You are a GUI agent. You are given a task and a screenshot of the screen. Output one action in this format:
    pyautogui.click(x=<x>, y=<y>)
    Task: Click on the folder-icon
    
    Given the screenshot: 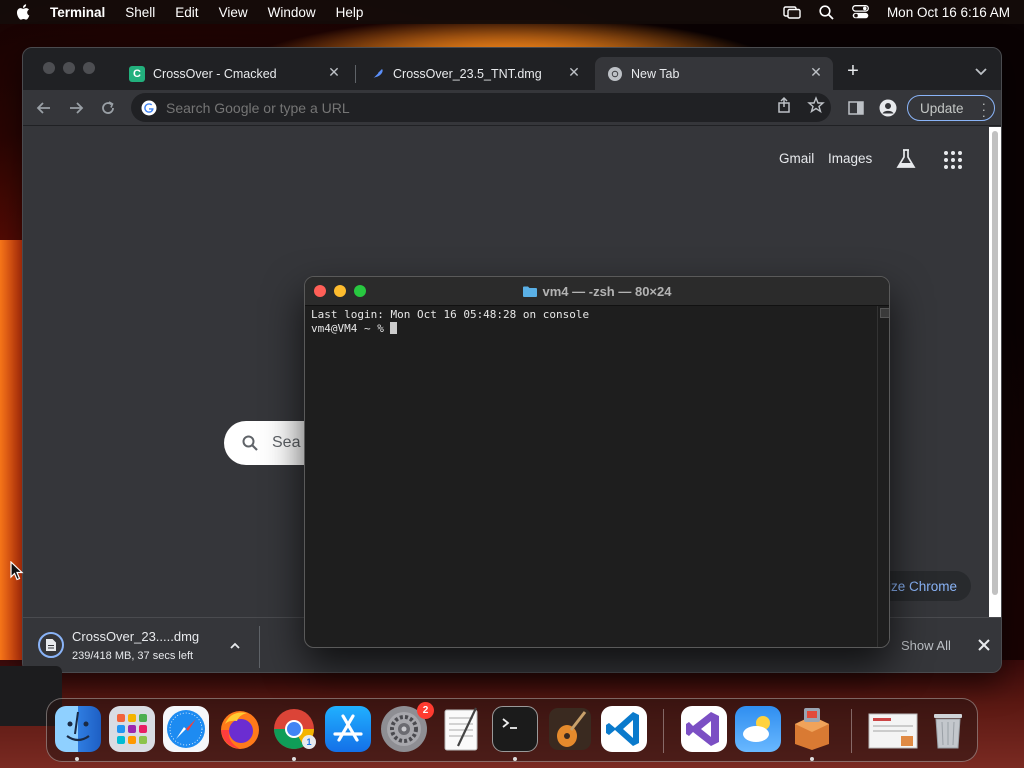 What is the action you would take?
    pyautogui.click(x=529, y=291)
    